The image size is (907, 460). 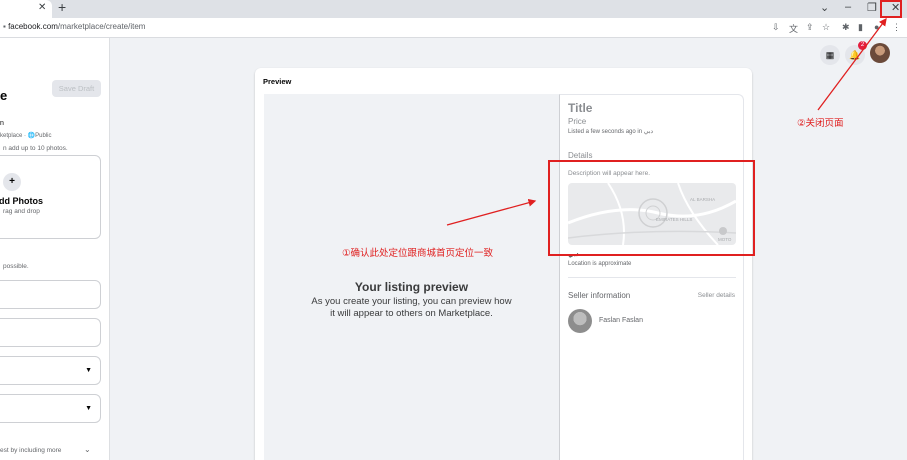 What do you see at coordinates (101, 26) in the screenshot?
I see `url-path: /marketplace/create/item` at bounding box center [101, 26].